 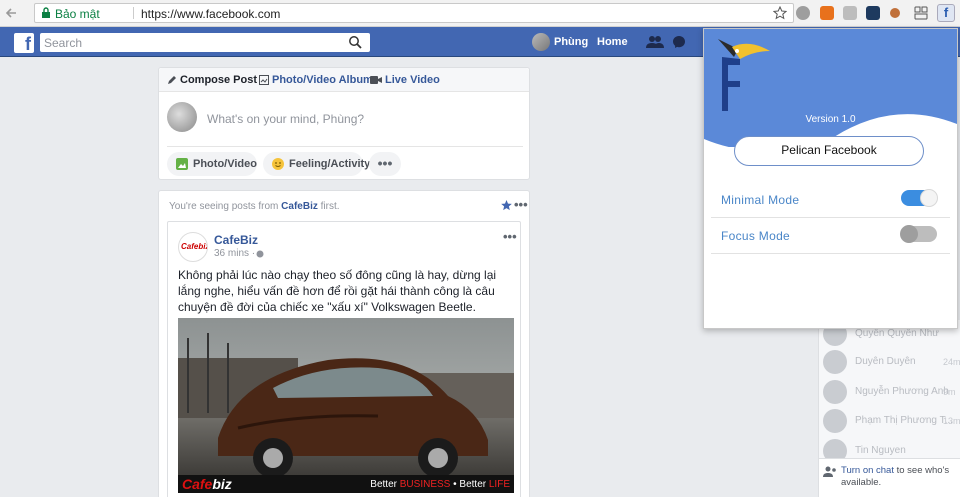 I want to click on tagline-part-3: • Better, so click(x=468, y=484).